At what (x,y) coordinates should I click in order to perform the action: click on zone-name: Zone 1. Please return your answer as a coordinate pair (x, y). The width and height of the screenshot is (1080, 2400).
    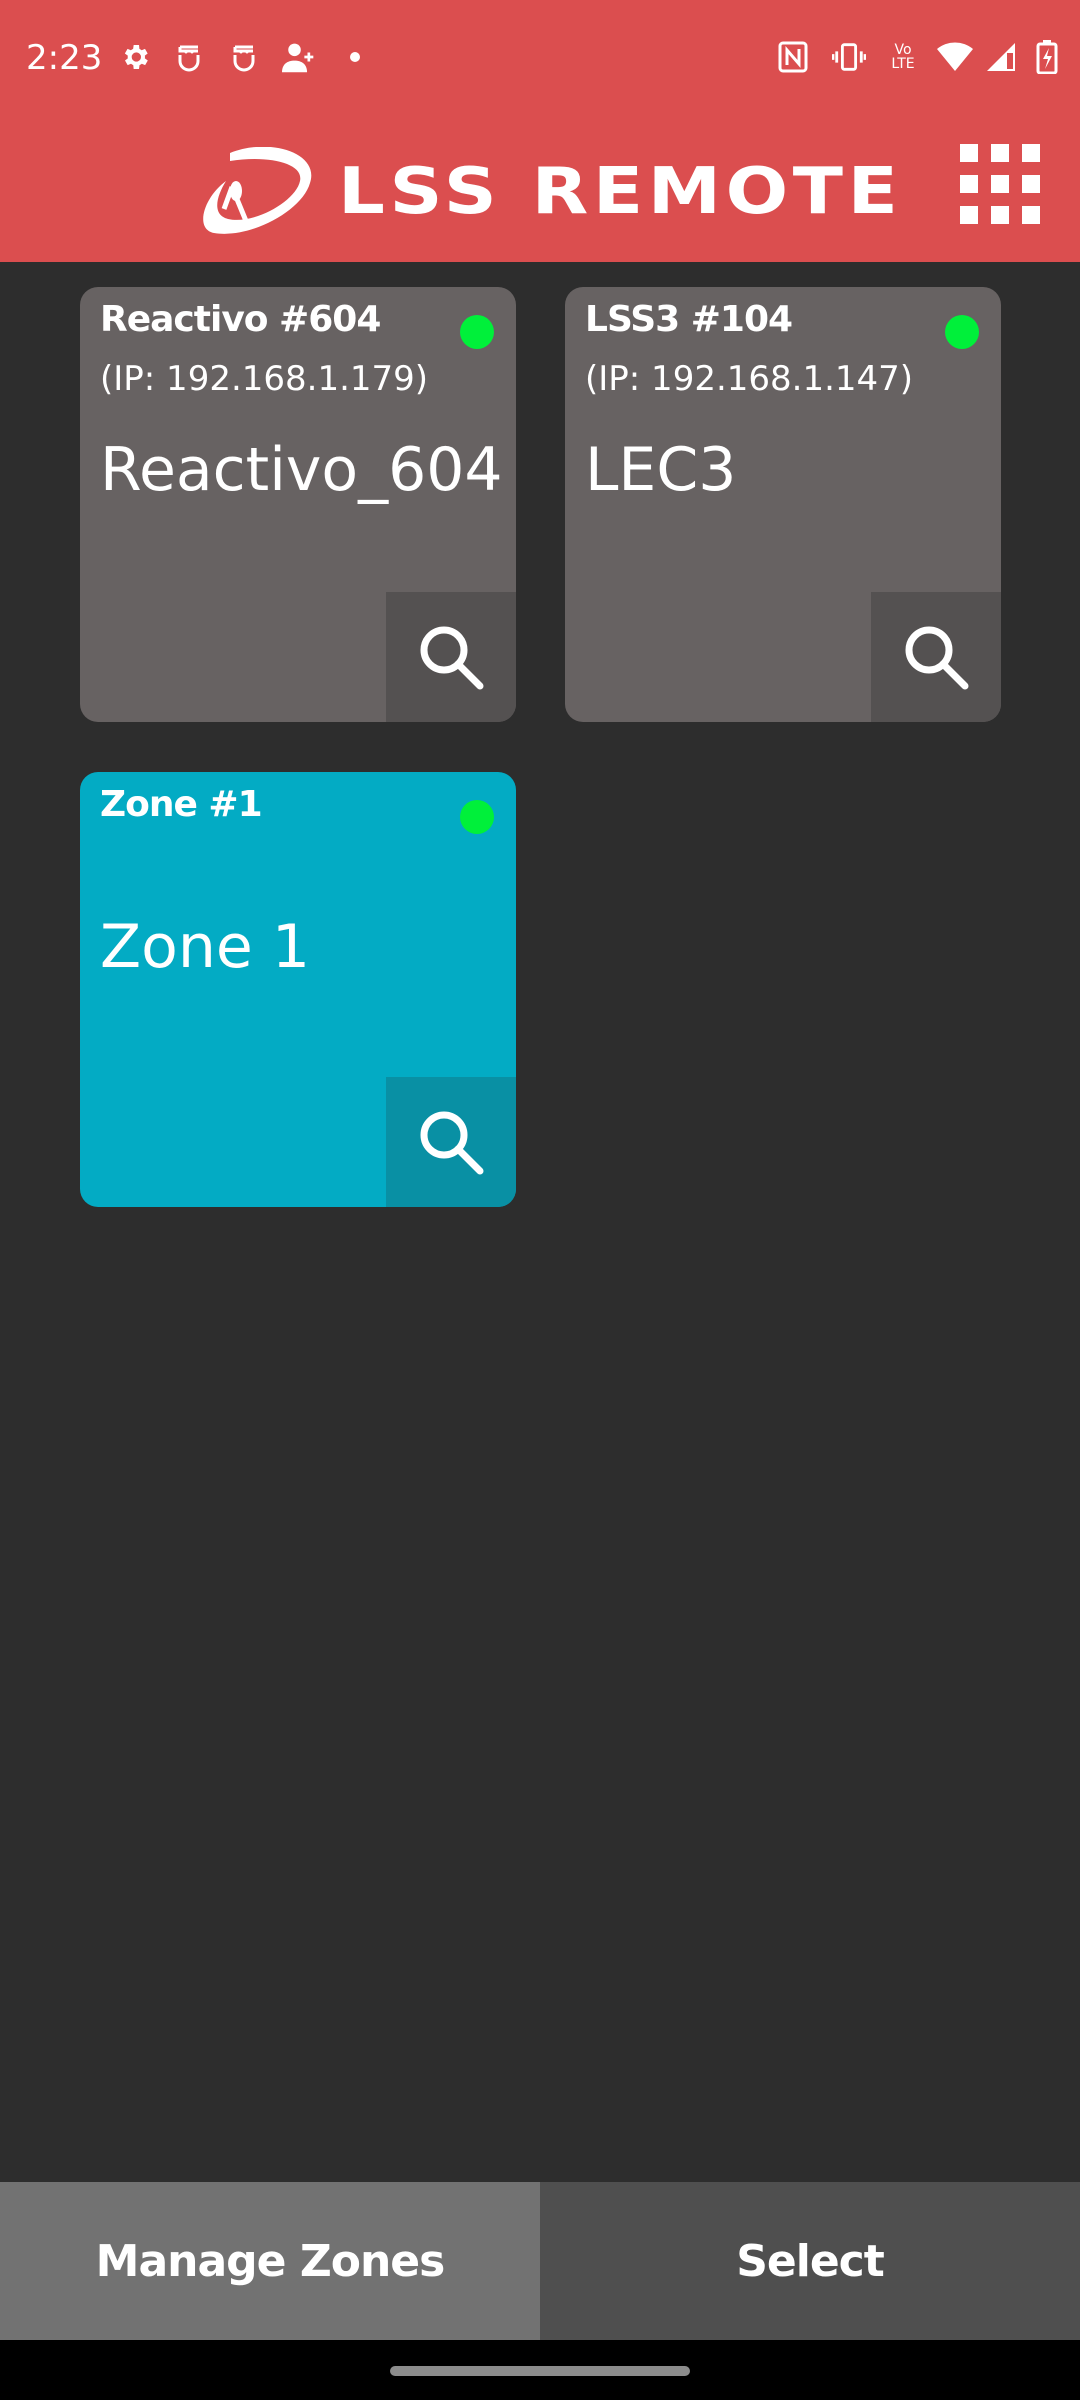
    Looking at the image, I should click on (205, 947).